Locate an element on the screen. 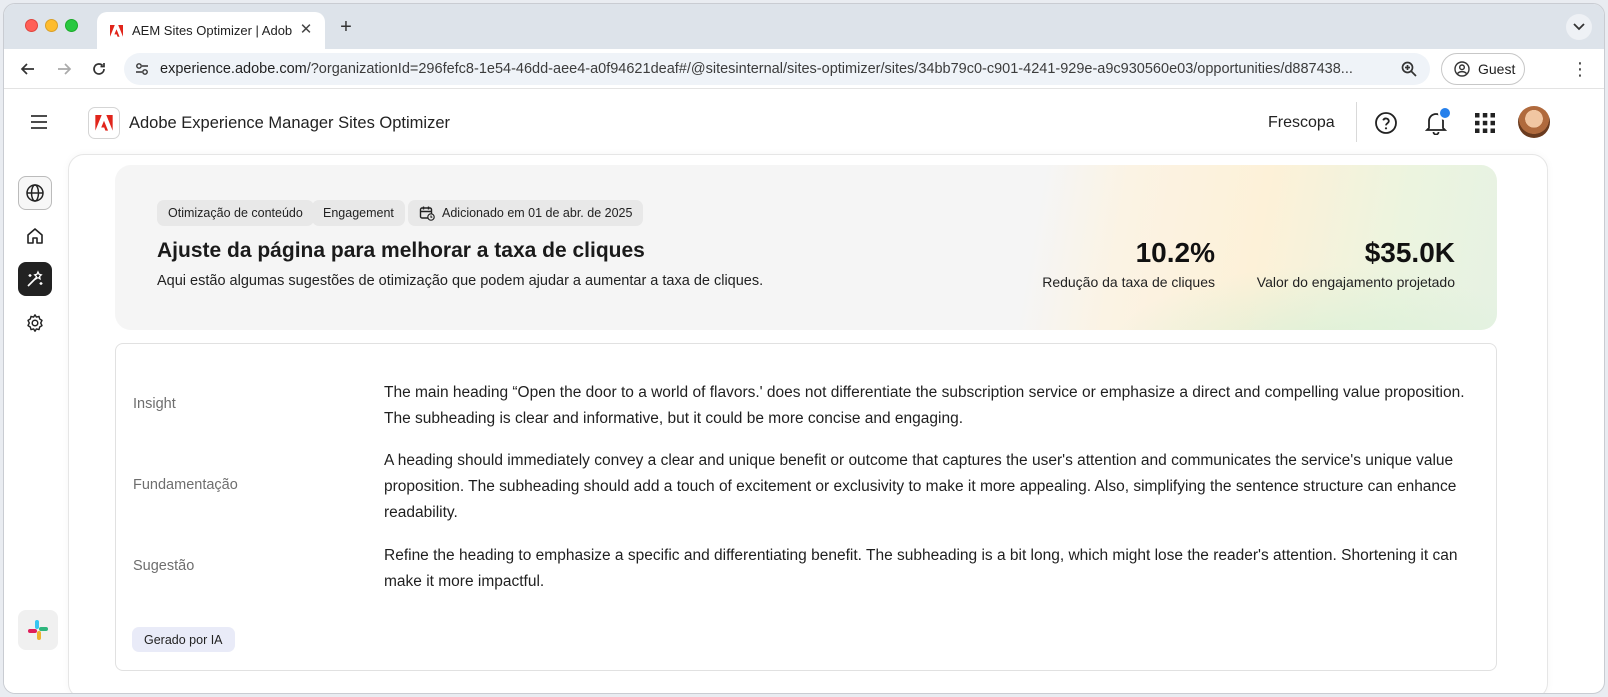  new-tab-button: + is located at coordinates (346, 28).